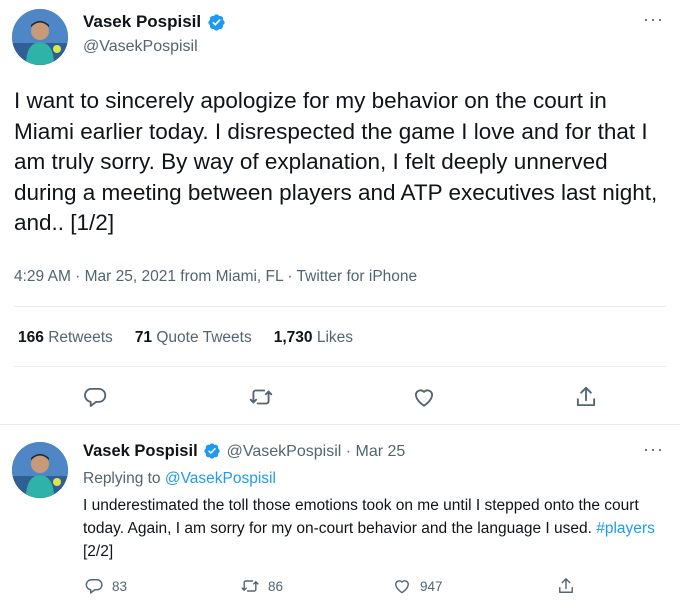 The height and width of the screenshot is (612, 680). I want to click on tweet-stats: 166 Retweets 71 Quote Tweets 1,730 Likes, so click(185, 338).